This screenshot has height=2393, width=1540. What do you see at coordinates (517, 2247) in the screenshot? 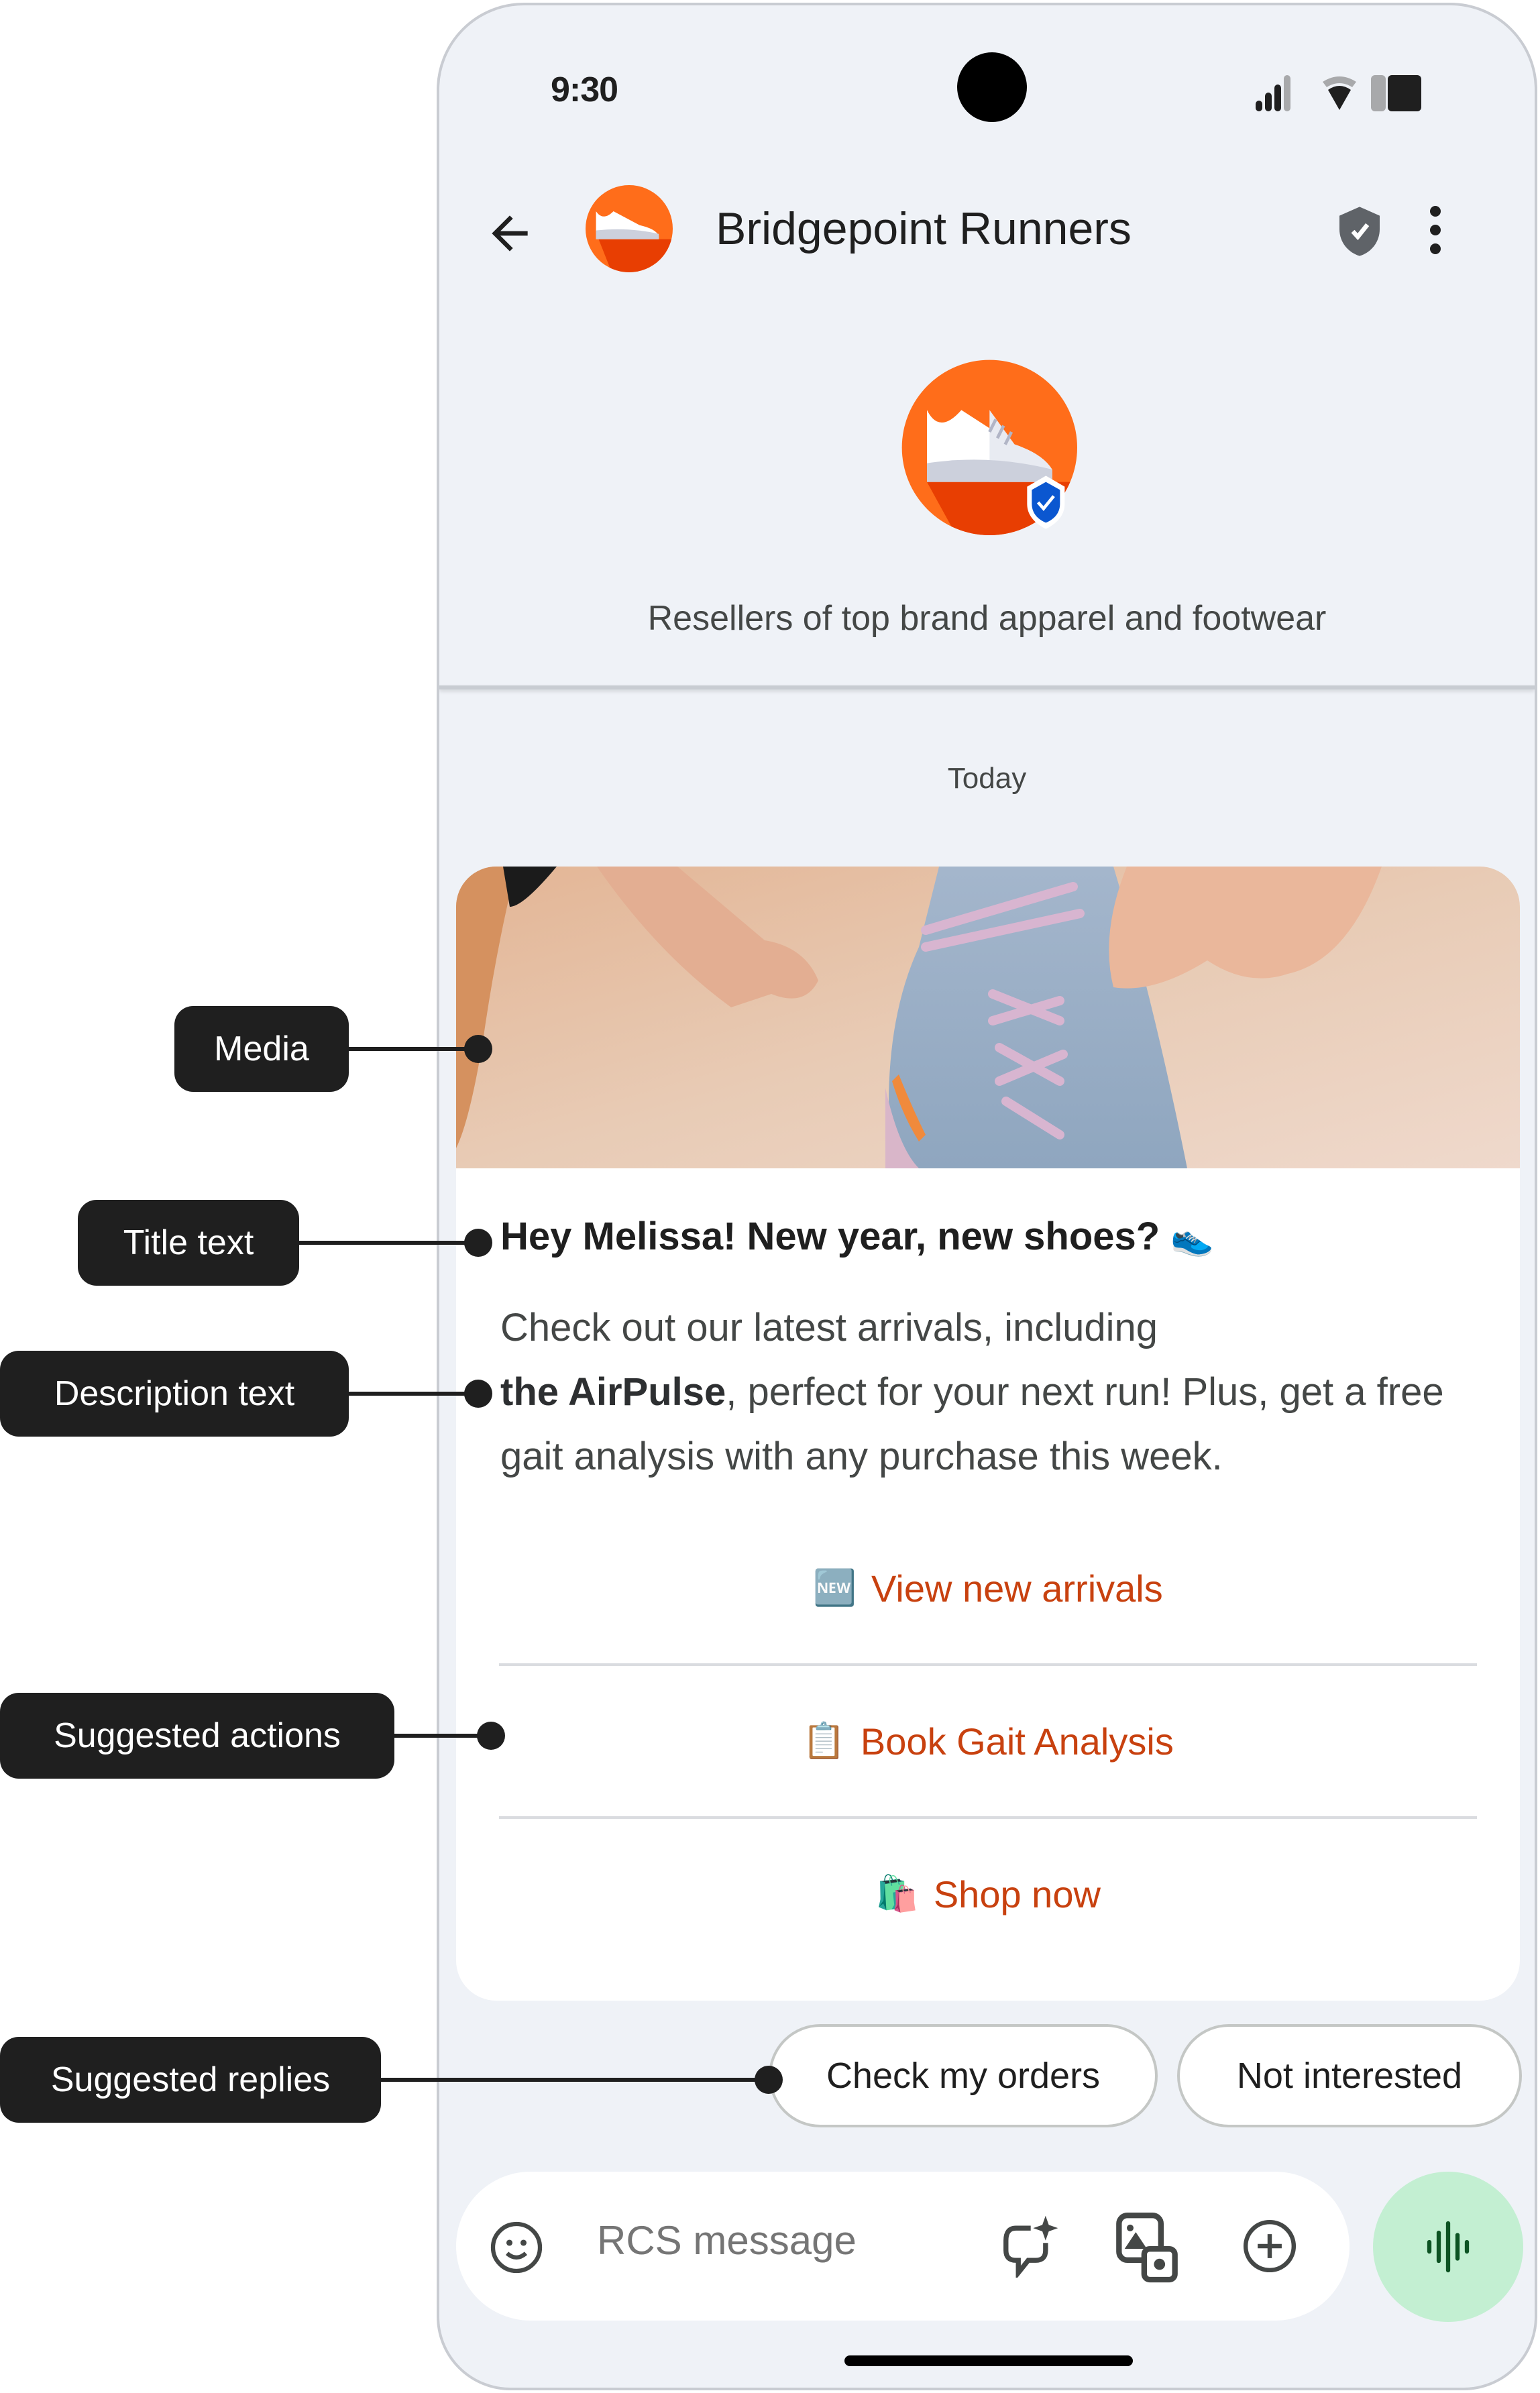
I see `emoji-icon` at bounding box center [517, 2247].